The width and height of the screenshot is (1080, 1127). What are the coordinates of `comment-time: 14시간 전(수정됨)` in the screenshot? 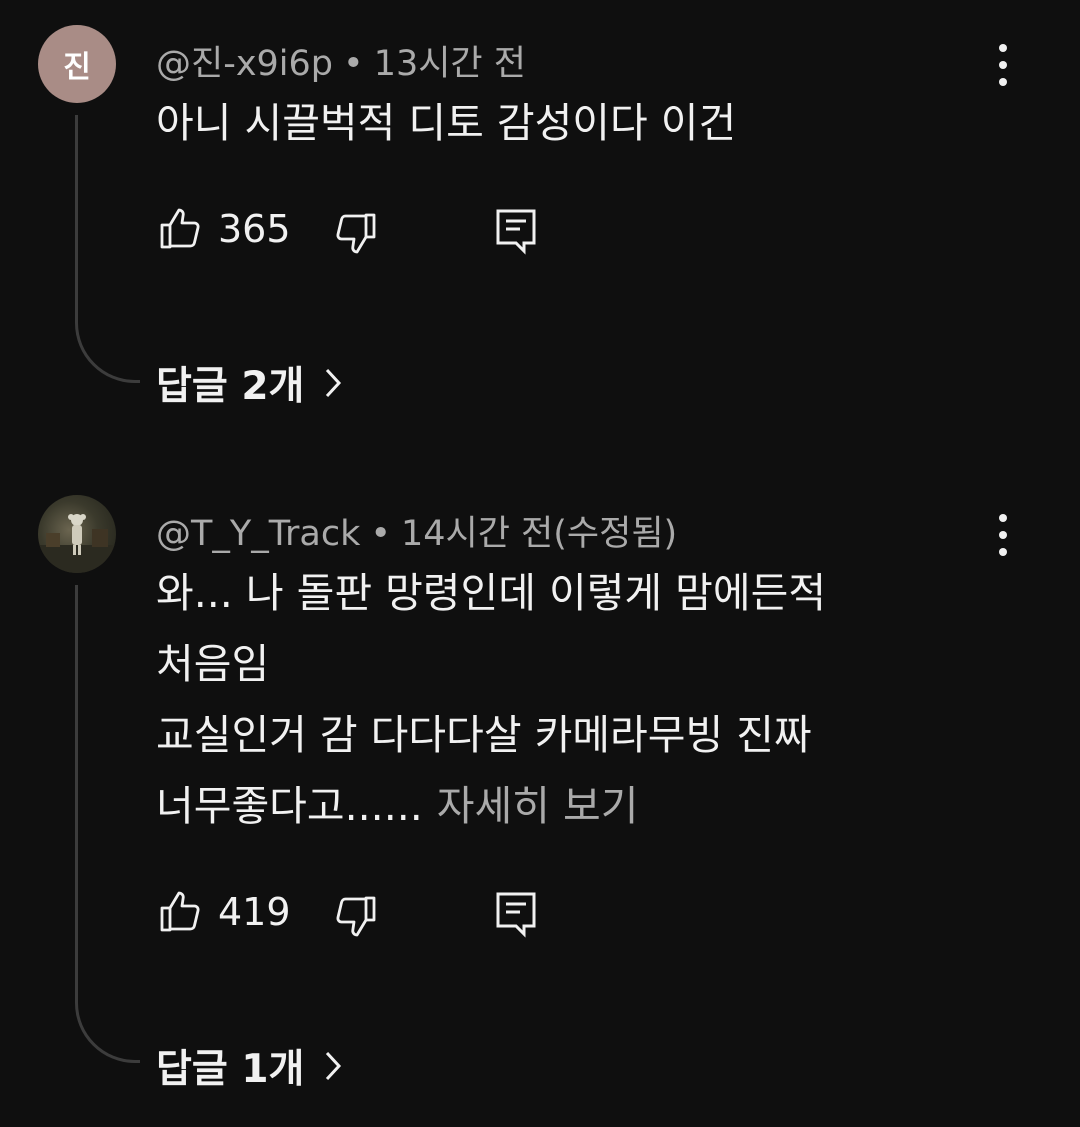 It's located at (539, 534).